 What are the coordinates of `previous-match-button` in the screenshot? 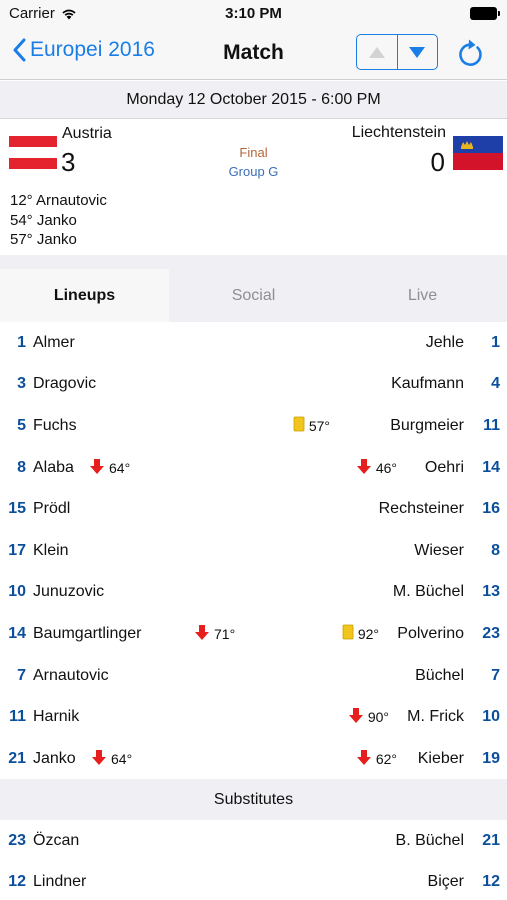 It's located at (377, 52).